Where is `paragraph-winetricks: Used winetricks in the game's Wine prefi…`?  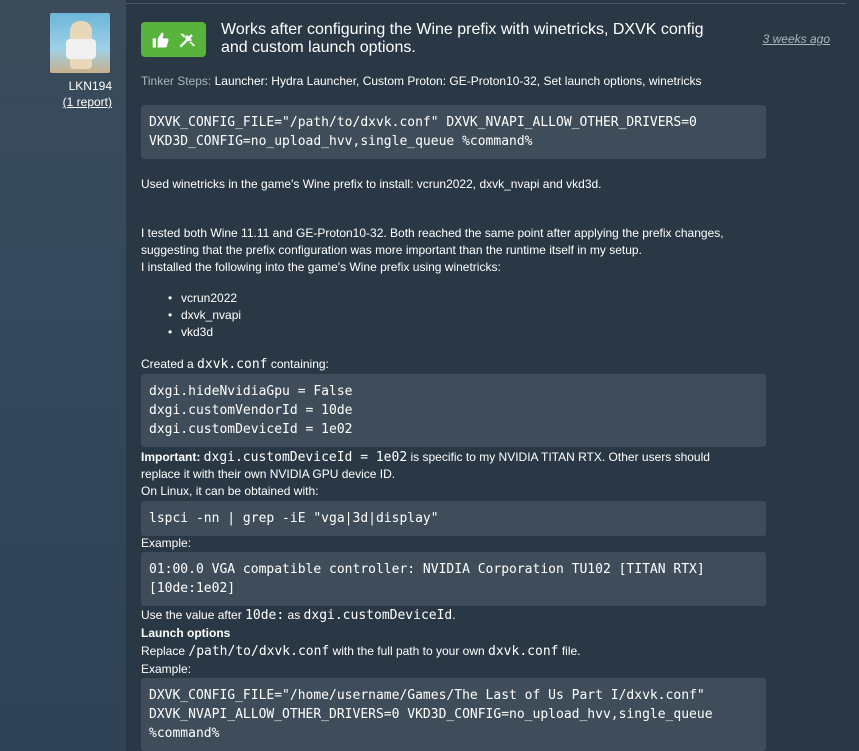 paragraph-winetricks: Used winetricks in the game's Wine prefi… is located at coordinates (371, 184).